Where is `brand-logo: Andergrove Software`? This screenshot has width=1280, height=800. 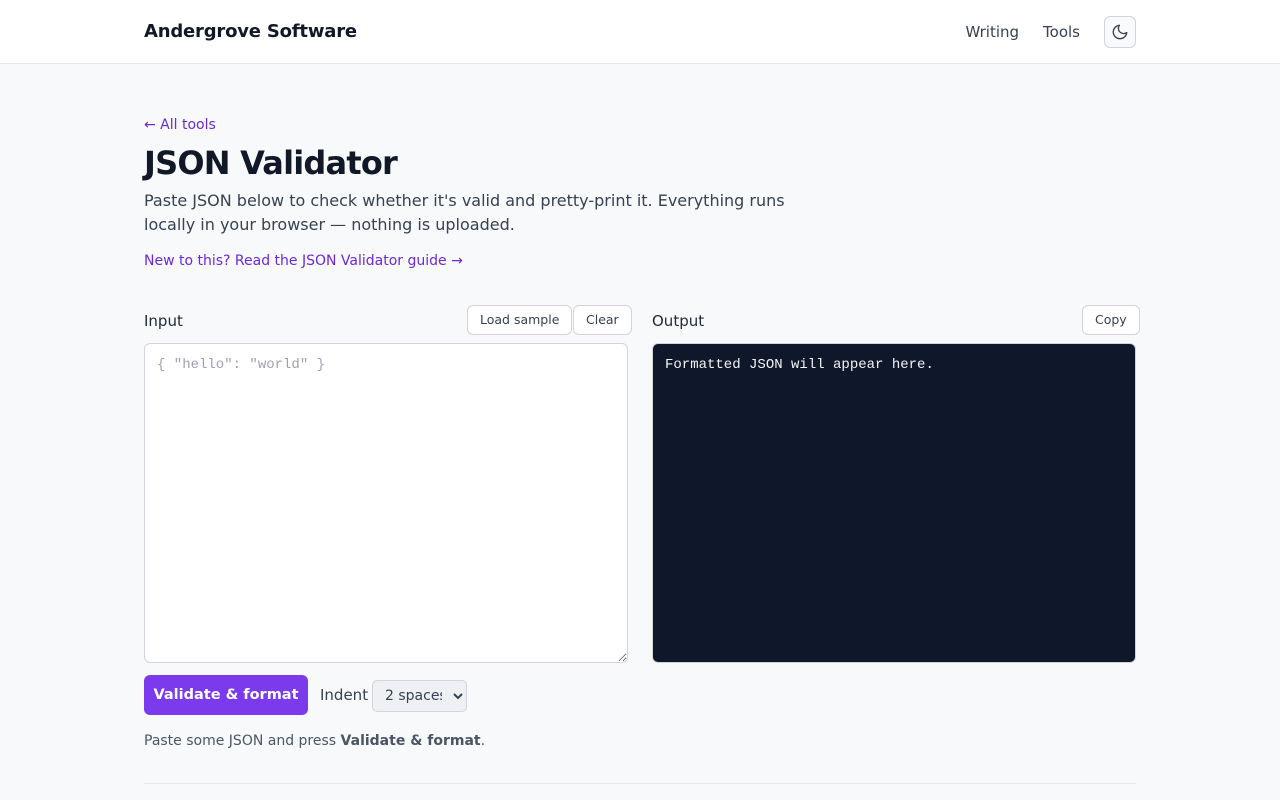
brand-logo: Andergrove Software is located at coordinates (250, 31).